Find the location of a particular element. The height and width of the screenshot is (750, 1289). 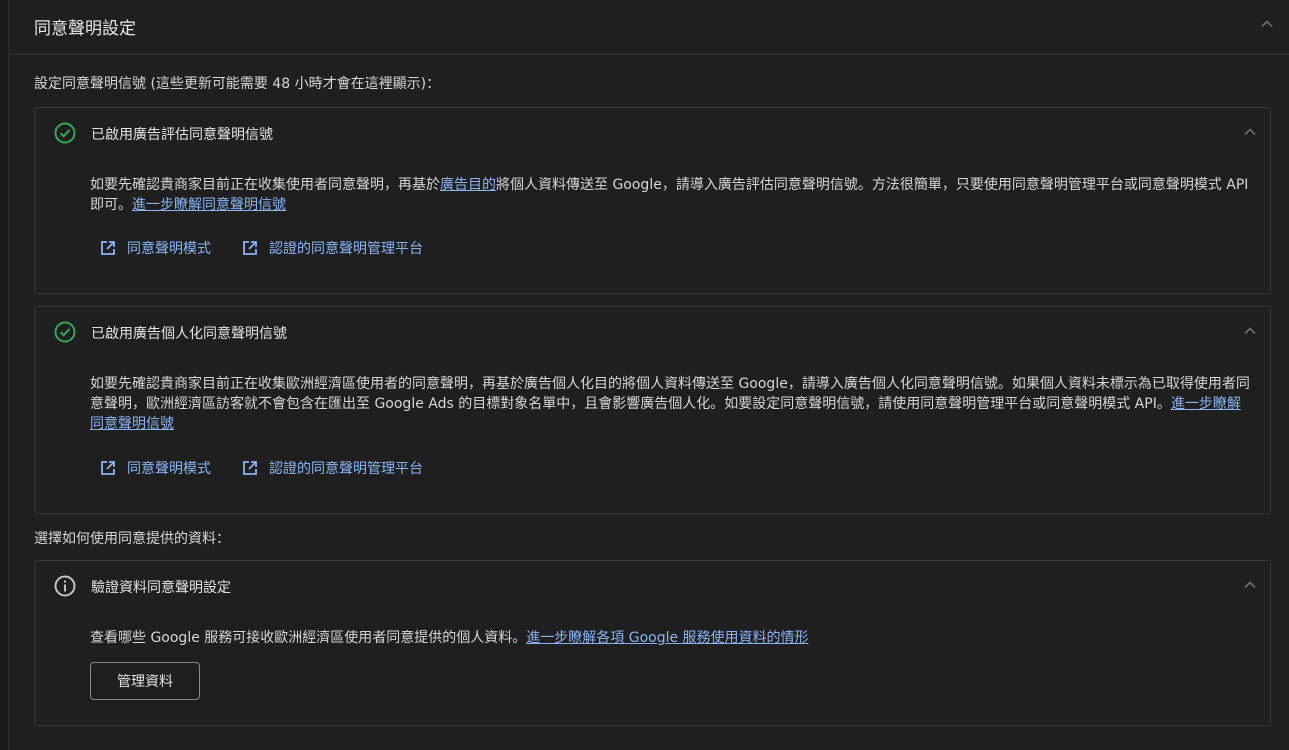

panel-title: 同意聲明設定 is located at coordinates (85, 29).